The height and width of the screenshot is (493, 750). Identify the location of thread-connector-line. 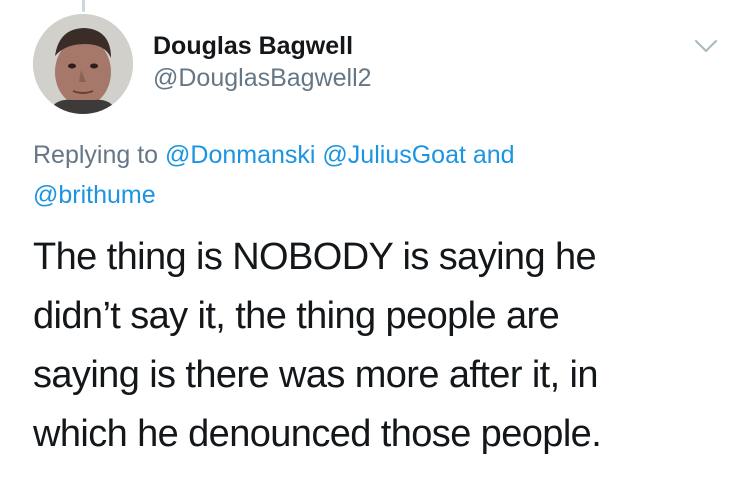
(83, 6).